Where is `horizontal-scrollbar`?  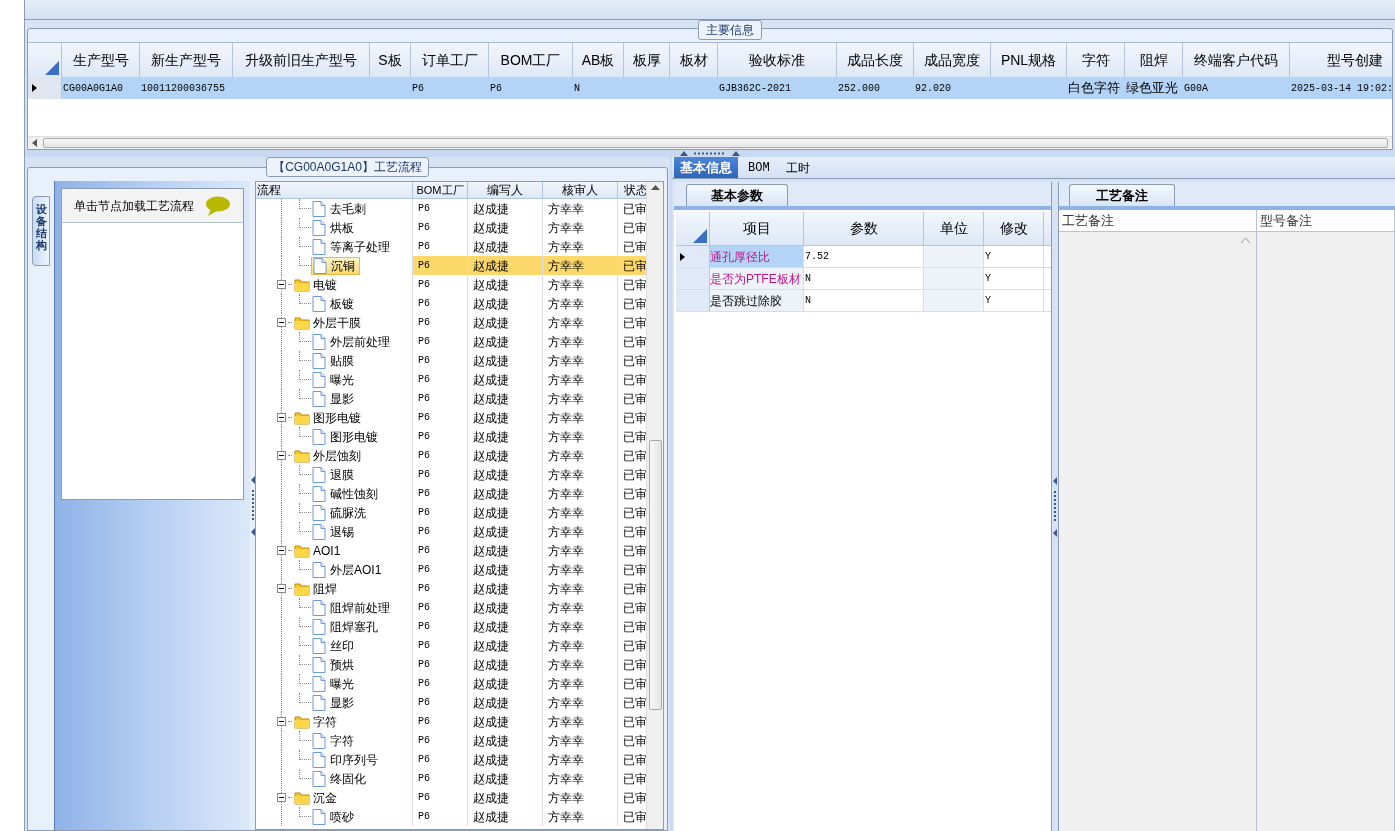 horizontal-scrollbar is located at coordinates (710, 142).